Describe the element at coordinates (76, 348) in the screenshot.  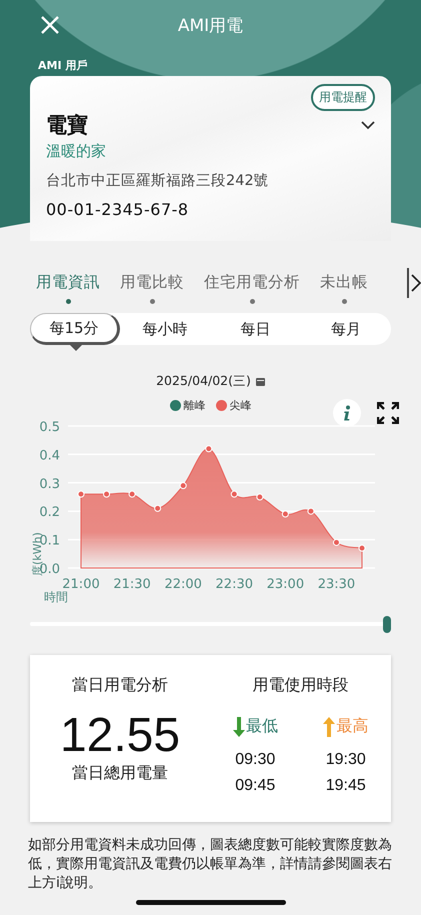
I see `pointer-tail` at that location.